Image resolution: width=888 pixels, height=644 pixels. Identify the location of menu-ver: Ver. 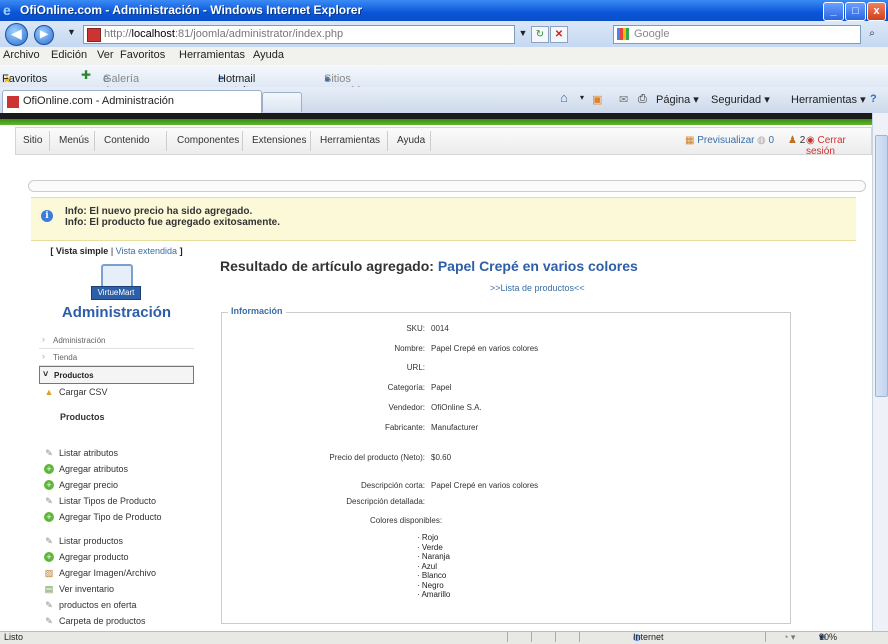
(105, 55).